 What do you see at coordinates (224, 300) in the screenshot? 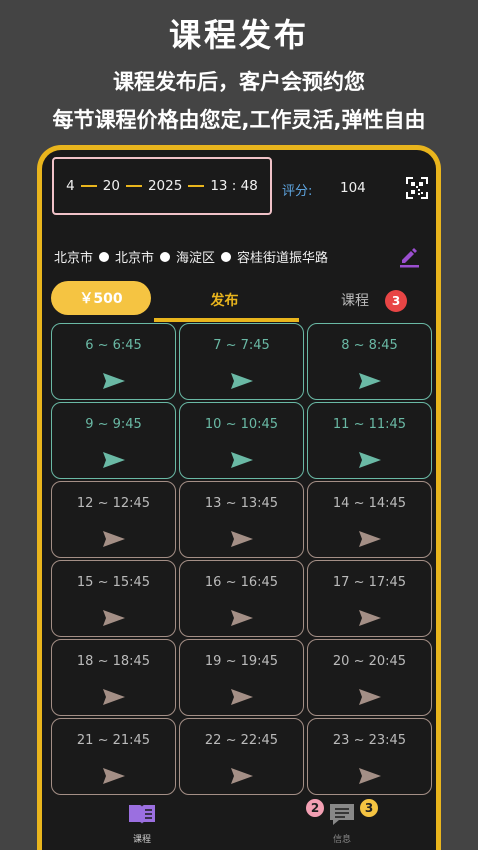
I see `tab-publish: 发布` at bounding box center [224, 300].